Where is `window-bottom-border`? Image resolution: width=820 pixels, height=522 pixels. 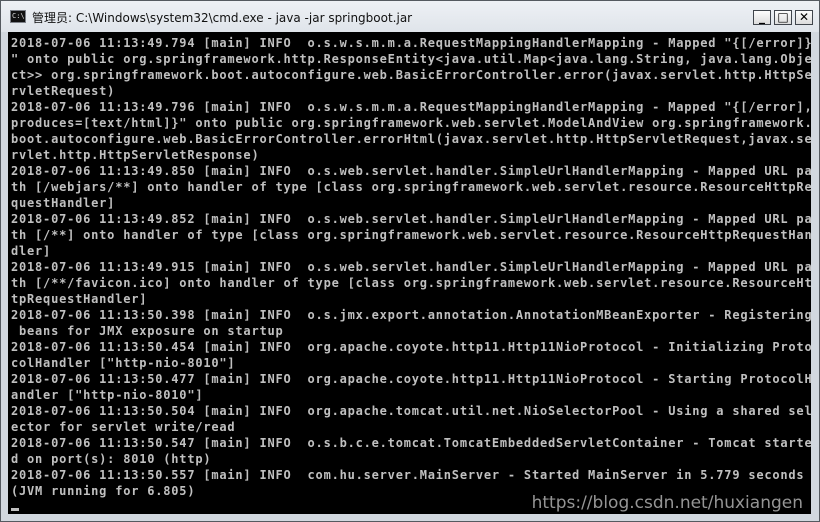 window-bottom-border is located at coordinates (410, 517).